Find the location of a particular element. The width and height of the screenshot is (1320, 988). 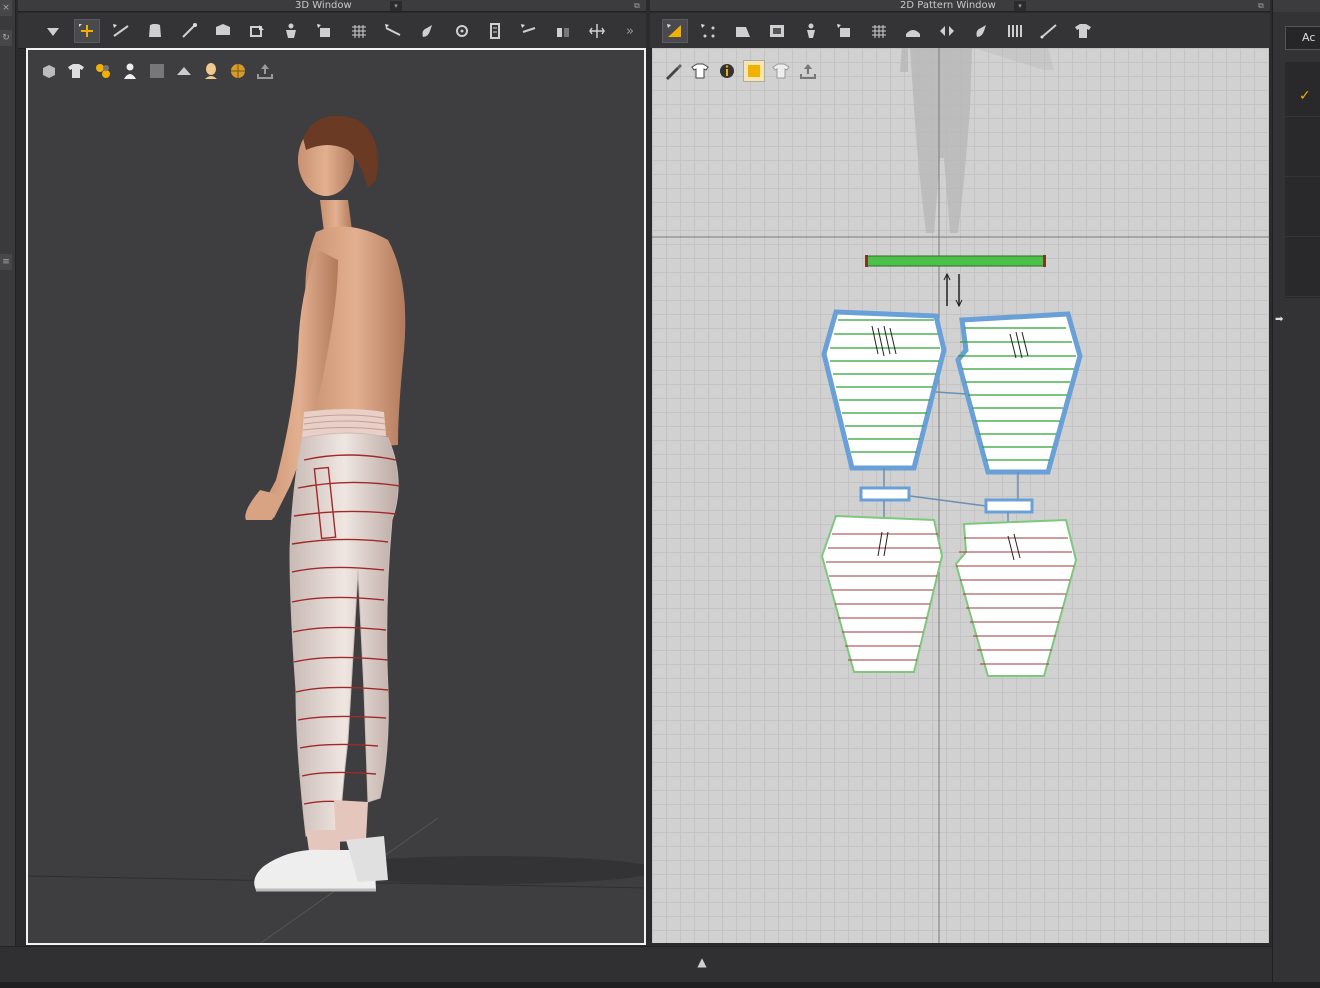

sewing-edit-icon is located at coordinates (393, 31).